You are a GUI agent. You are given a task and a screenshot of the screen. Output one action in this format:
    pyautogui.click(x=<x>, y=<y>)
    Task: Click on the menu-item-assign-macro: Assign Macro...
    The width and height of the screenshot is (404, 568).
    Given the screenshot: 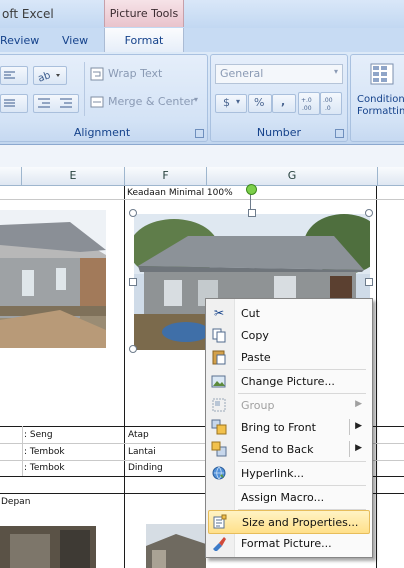 What is the action you would take?
    pyautogui.click(x=288, y=497)
    